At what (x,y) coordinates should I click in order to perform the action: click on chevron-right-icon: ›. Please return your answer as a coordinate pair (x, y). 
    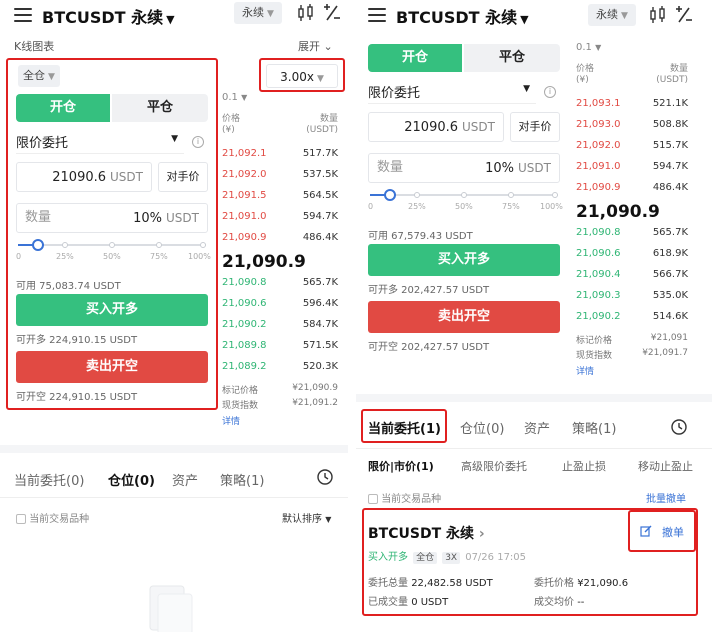
    Looking at the image, I should click on (481, 534).